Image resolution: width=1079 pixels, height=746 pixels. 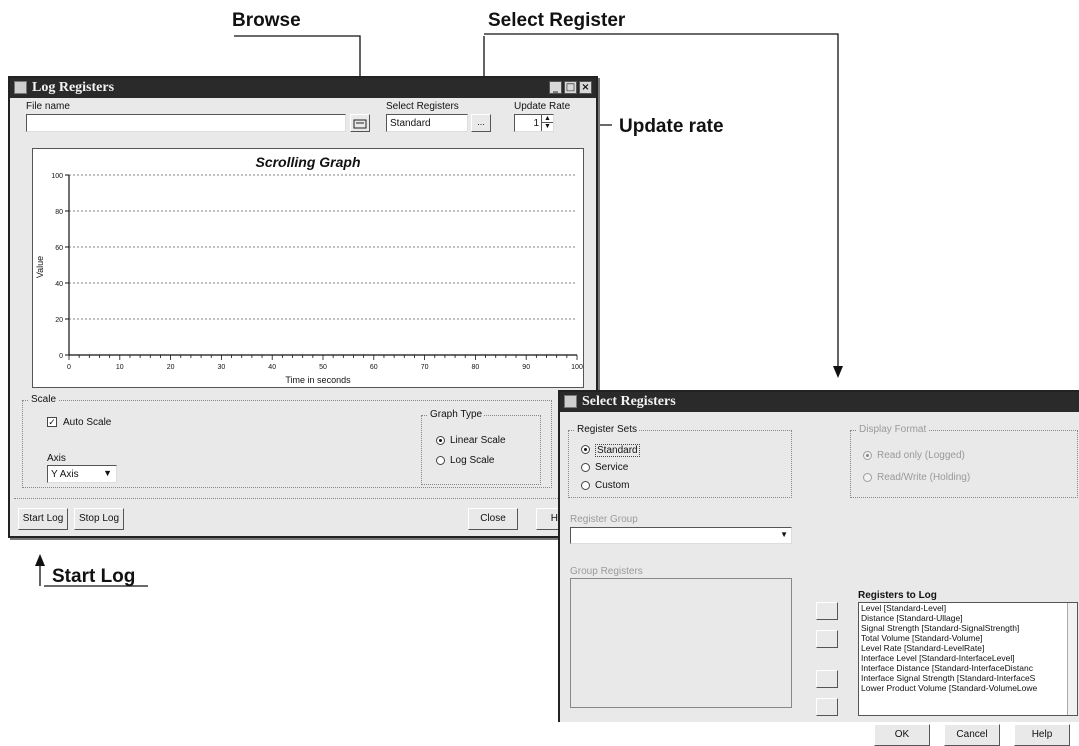 I want to click on x-tick-label: 30, so click(x=222, y=367).